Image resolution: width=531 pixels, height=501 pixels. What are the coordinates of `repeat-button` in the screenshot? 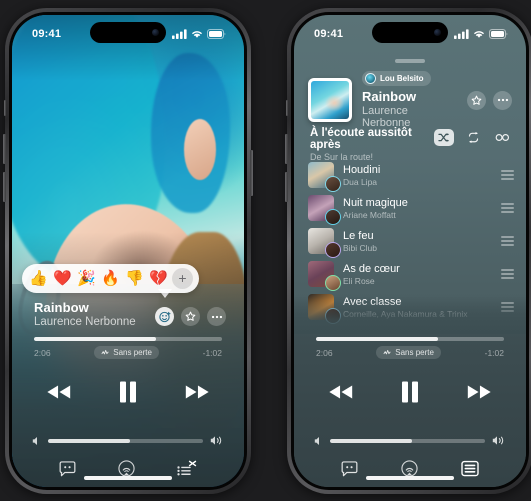 It's located at (473, 137).